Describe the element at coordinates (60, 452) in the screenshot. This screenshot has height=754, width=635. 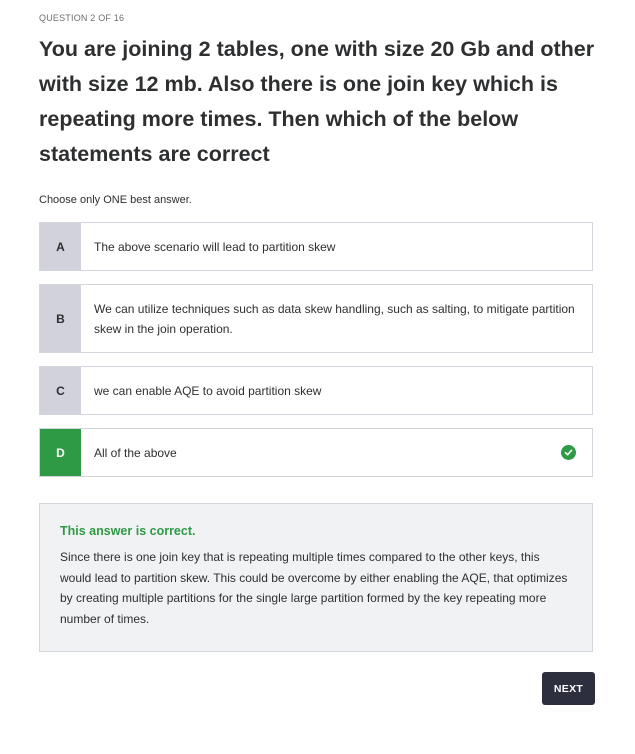
I see `option-letter: D` at that location.